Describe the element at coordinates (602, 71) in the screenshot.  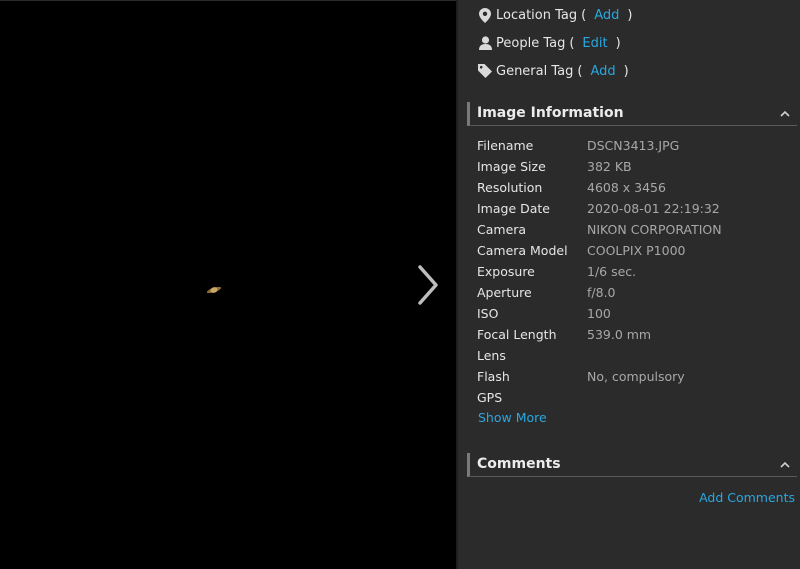
I see `general-tag-add-link: Add` at that location.